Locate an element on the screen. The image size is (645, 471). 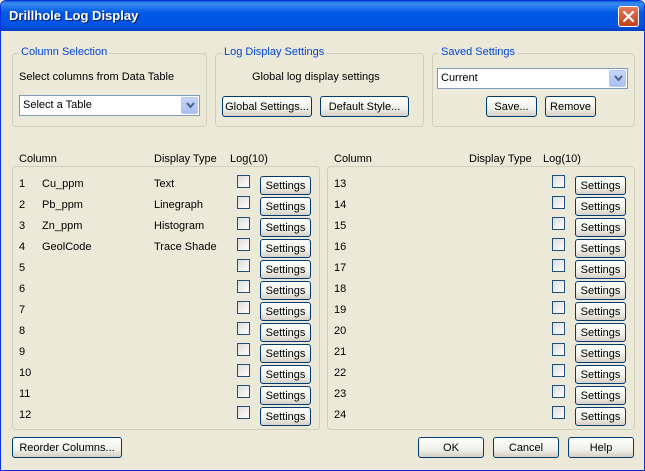
log-display-settings-label: Global log display settings is located at coordinates (316, 77).